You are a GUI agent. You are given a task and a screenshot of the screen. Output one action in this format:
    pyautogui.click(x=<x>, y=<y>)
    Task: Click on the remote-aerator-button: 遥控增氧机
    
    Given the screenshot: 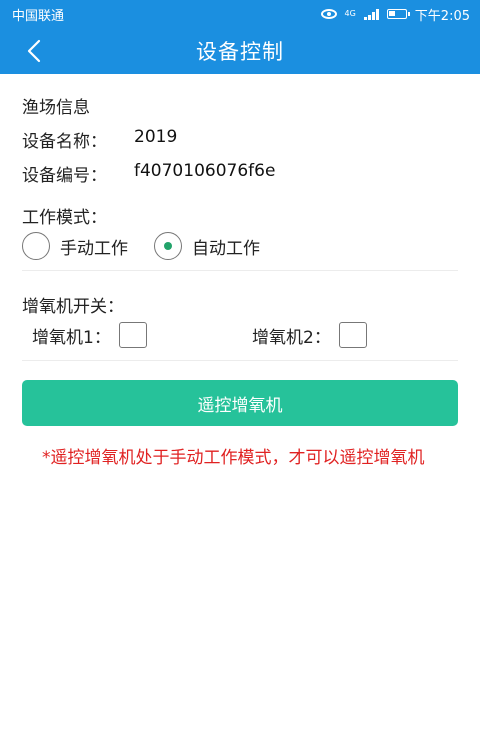 What is the action you would take?
    pyautogui.click(x=240, y=403)
    